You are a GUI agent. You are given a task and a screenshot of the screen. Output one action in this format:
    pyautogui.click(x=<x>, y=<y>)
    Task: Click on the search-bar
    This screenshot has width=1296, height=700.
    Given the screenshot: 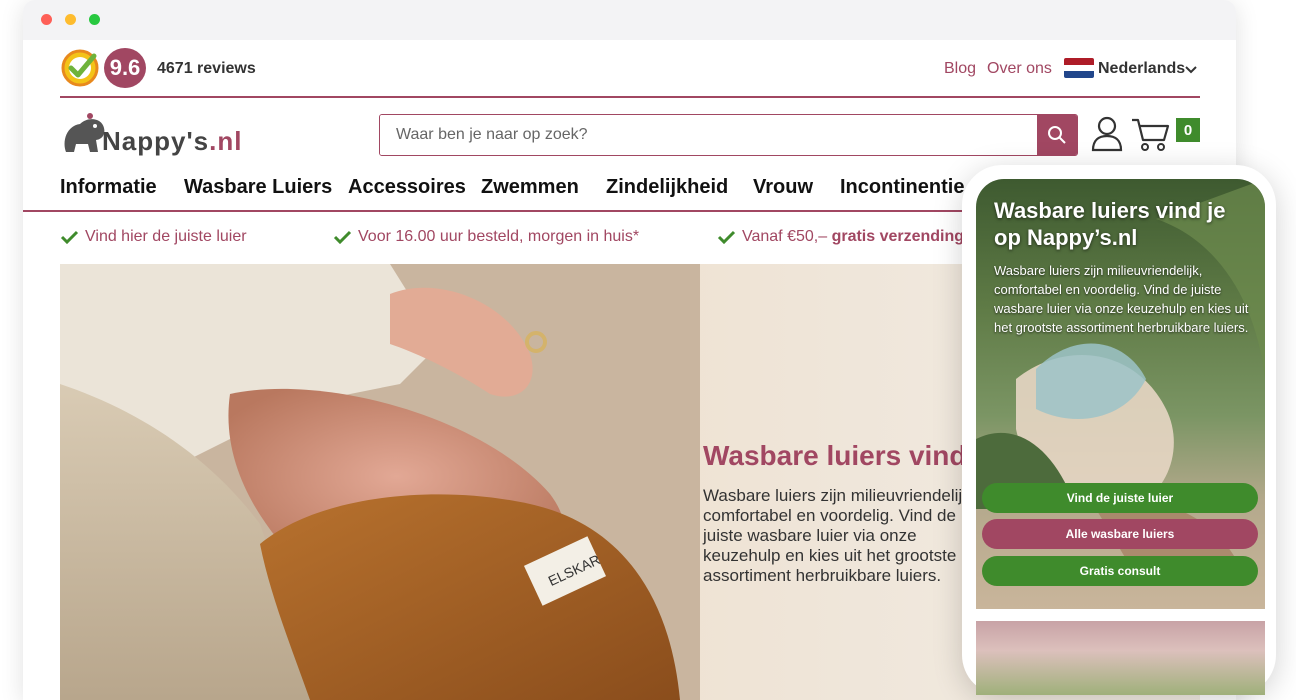 What is the action you would take?
    pyautogui.click(x=728, y=135)
    